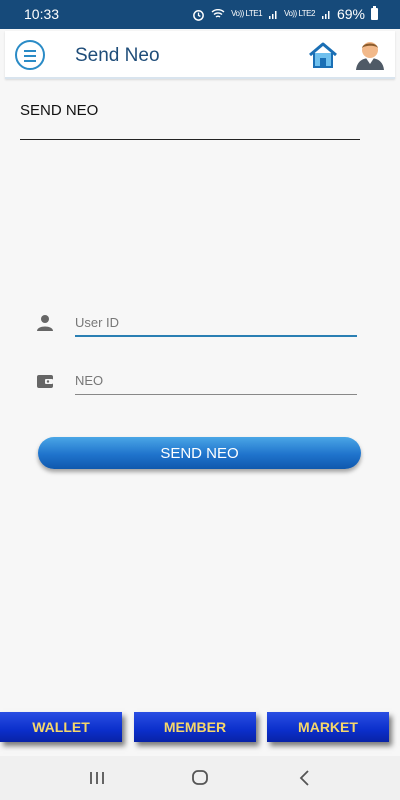  Describe the element at coordinates (199, 453) in the screenshot. I see `send-neo-button: SEND NEO` at that location.